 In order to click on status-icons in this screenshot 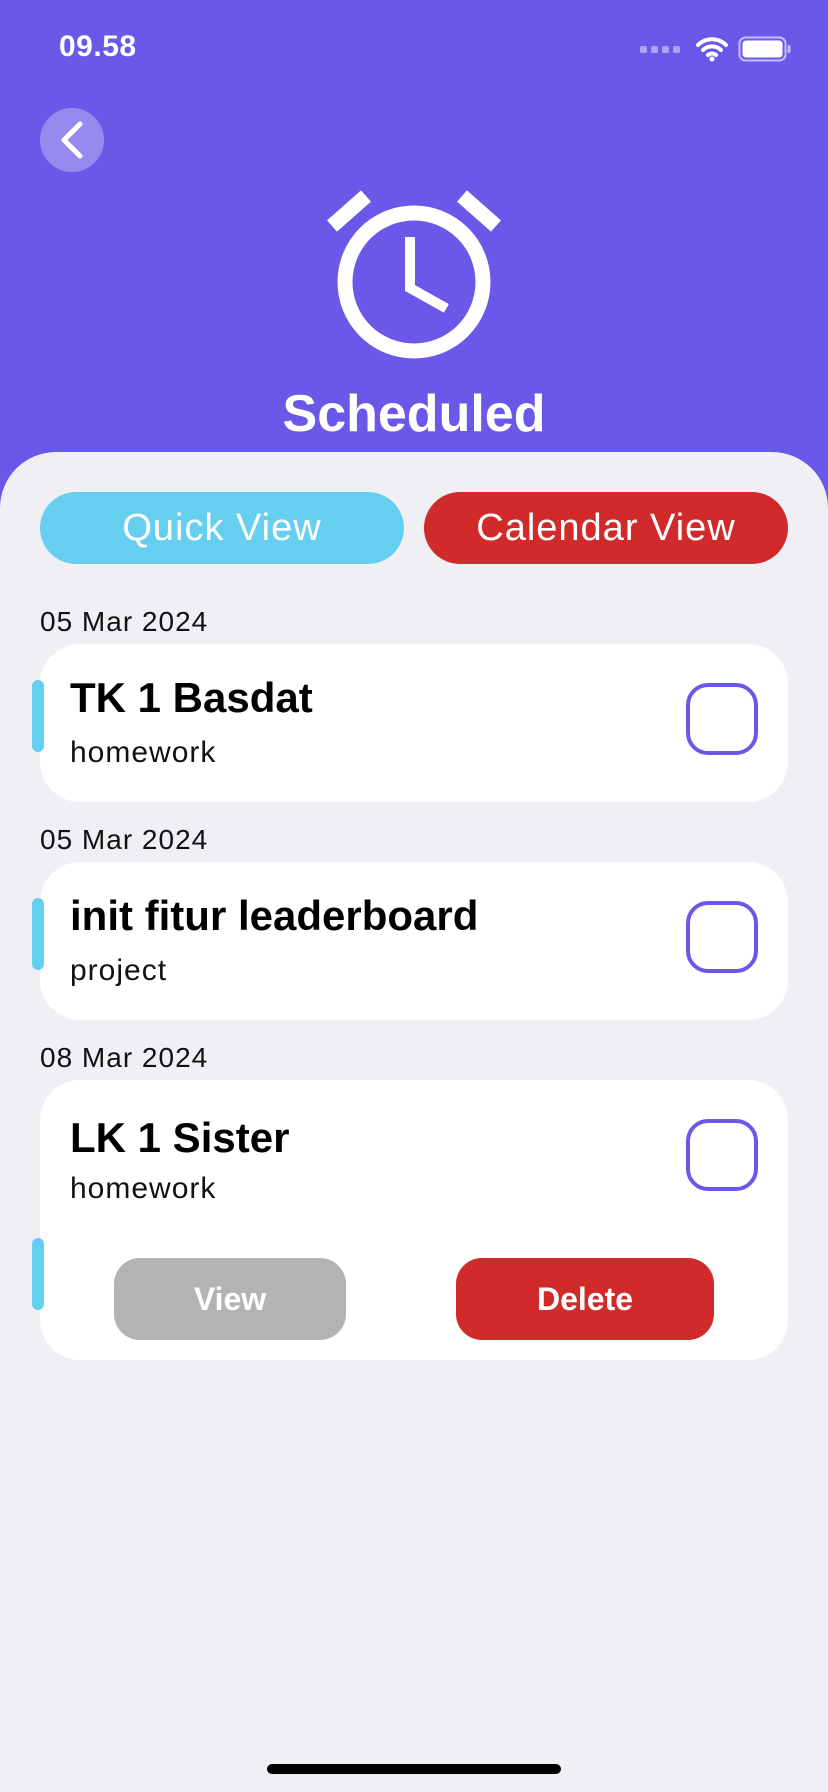, I will do `click(716, 49)`.